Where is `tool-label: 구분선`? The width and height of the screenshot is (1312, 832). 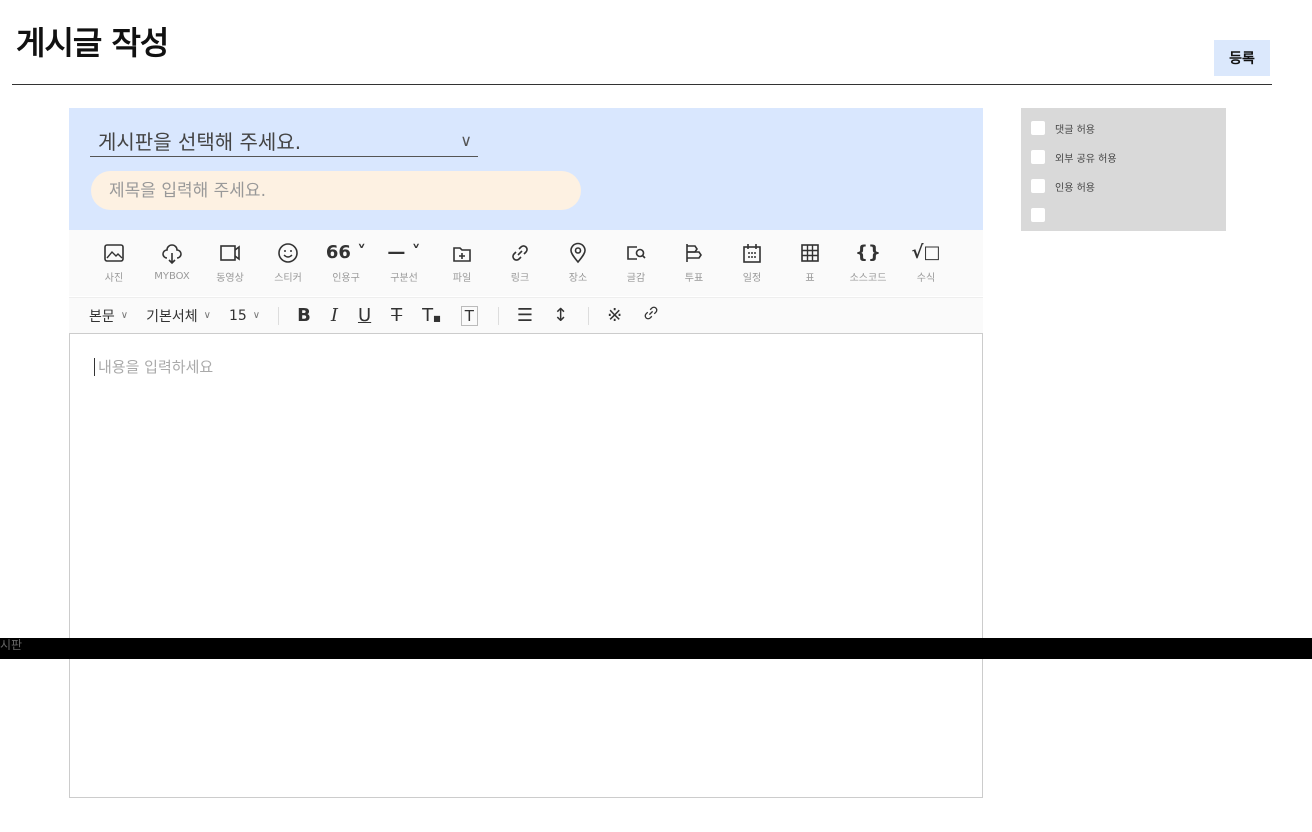 tool-label: 구분선 is located at coordinates (404, 278).